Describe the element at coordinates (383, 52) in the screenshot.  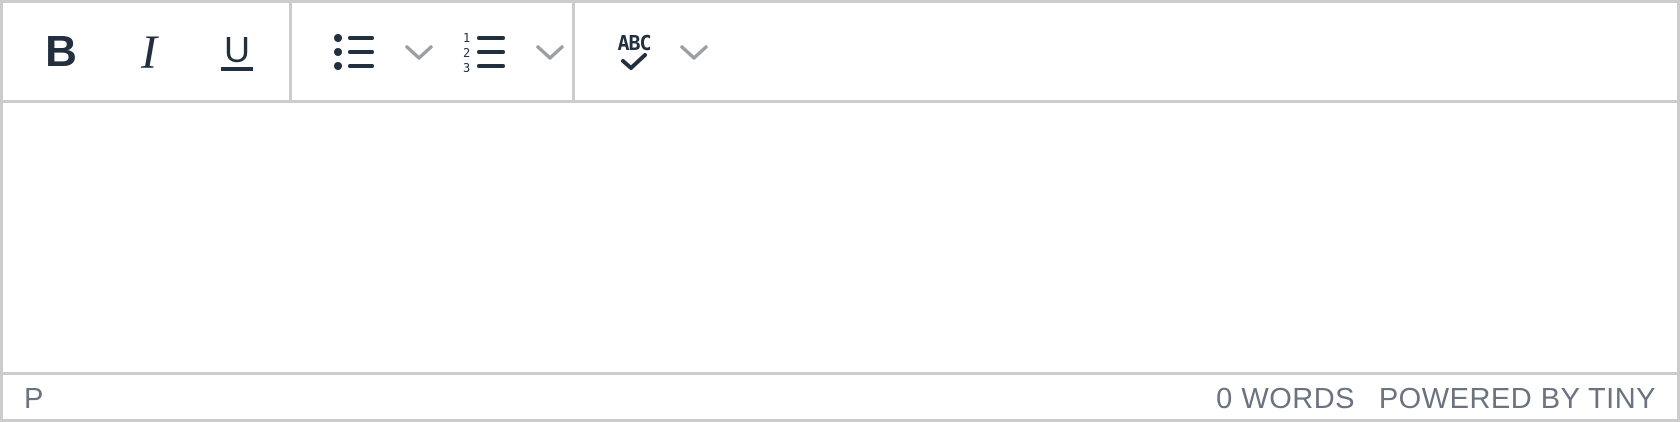
I see `bullet-list-button` at that location.